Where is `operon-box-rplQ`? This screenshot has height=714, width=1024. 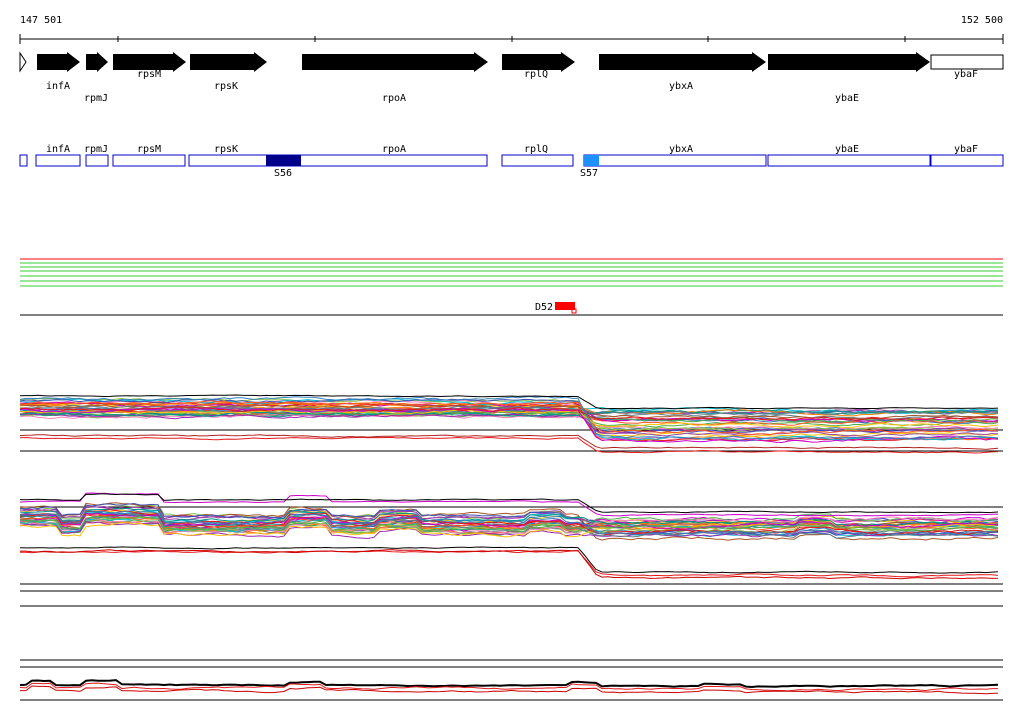
operon-box-rplQ is located at coordinates (537, 160).